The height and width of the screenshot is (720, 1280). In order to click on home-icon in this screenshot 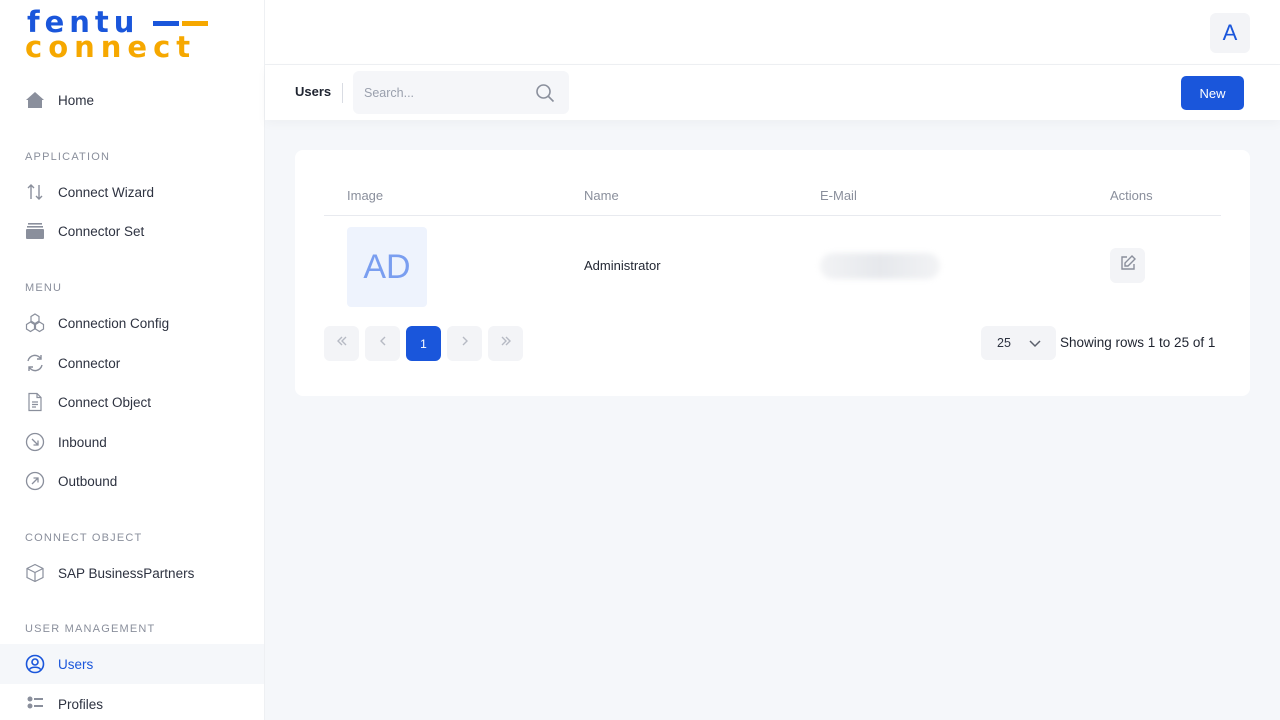, I will do `click(35, 100)`.